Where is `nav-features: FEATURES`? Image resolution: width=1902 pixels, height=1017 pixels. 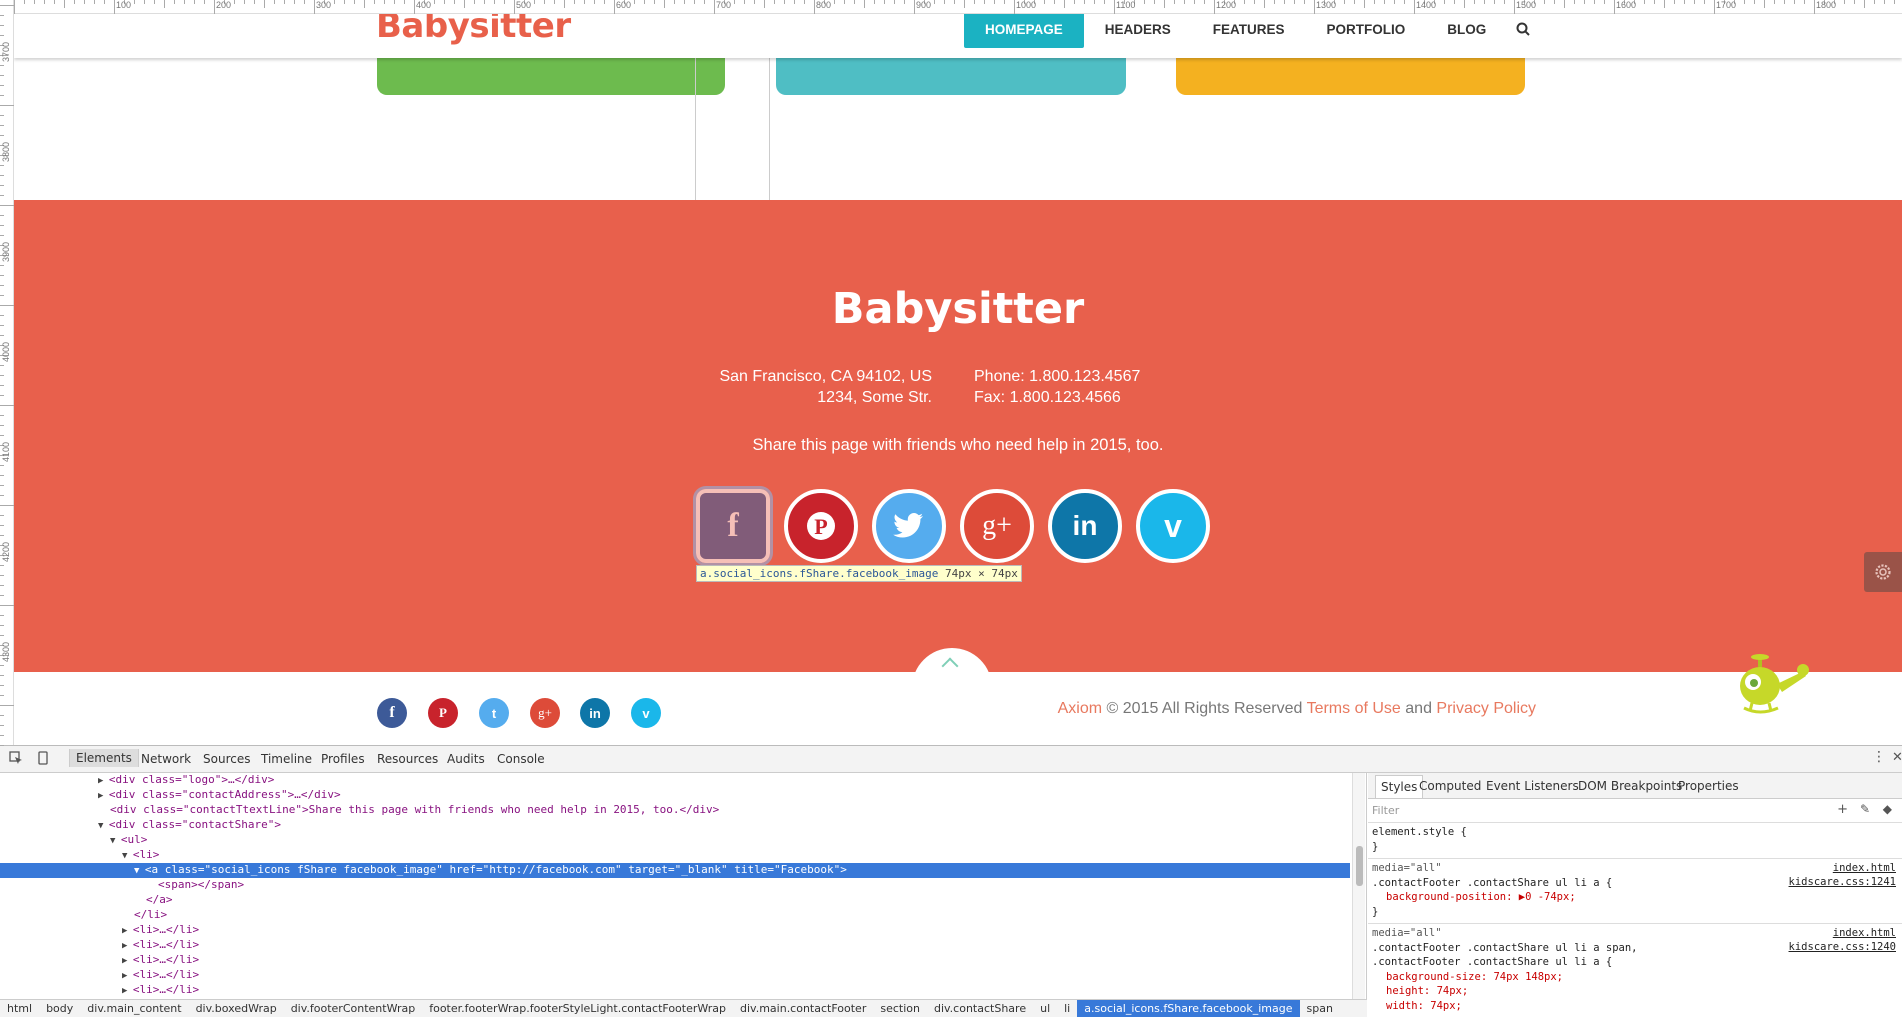
nav-features: FEATURES is located at coordinates (1249, 30).